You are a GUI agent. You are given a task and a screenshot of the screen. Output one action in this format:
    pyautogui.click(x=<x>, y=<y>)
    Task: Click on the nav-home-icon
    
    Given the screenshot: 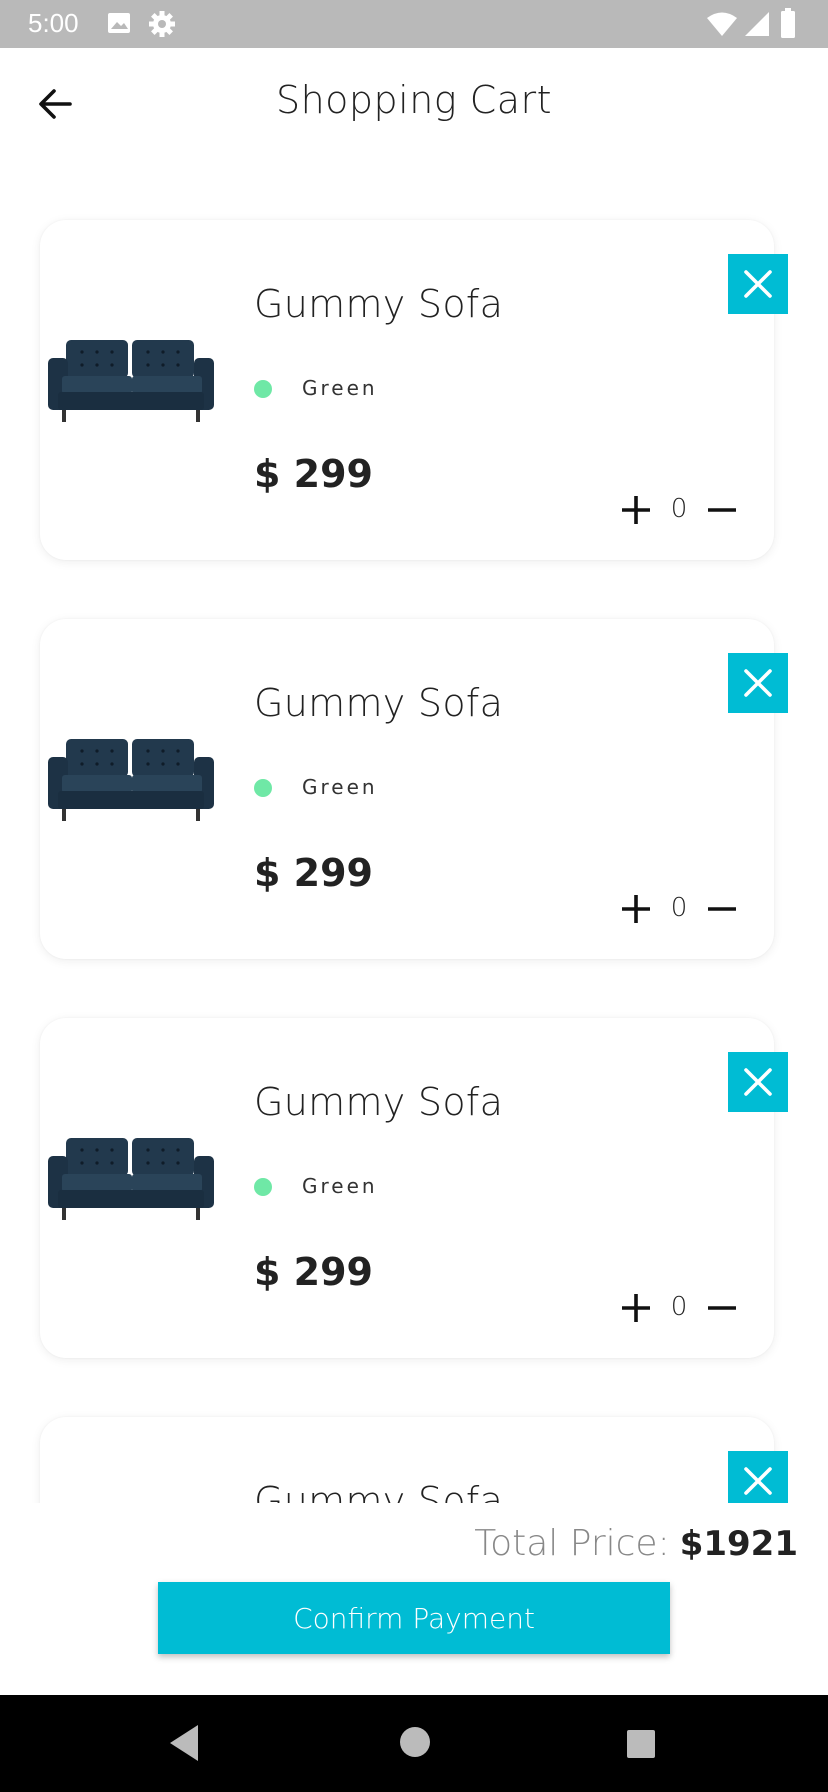 What is the action you would take?
    pyautogui.click(x=415, y=1742)
    